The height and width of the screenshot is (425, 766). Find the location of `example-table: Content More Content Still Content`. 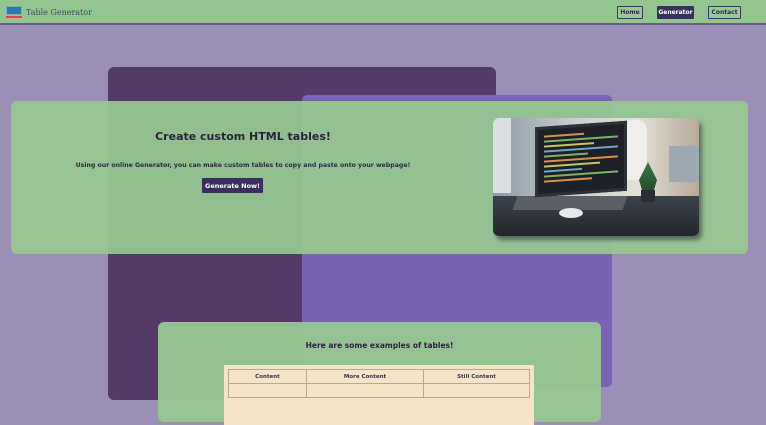

example-table: Content More Content Still Content is located at coordinates (379, 383).